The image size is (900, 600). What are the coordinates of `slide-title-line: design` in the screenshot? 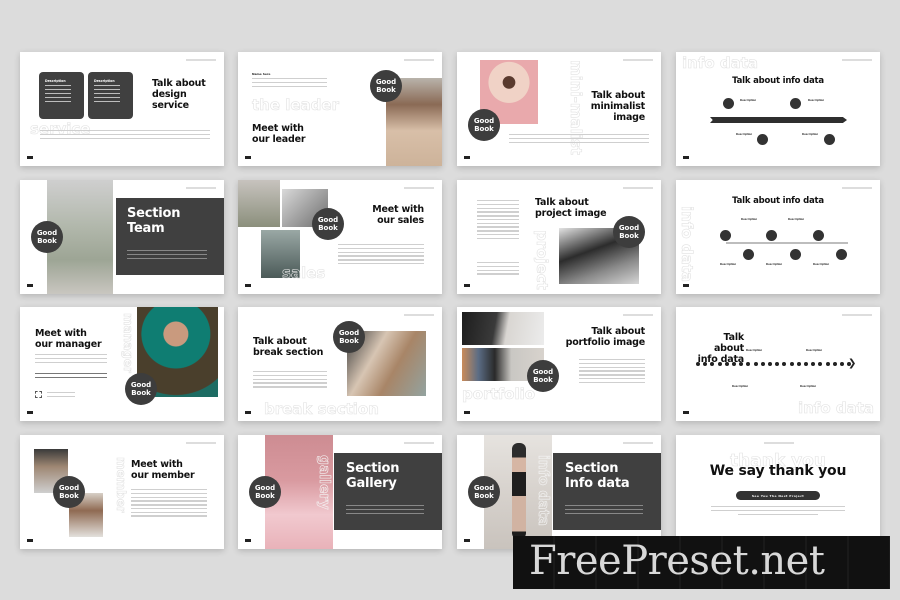 It's located at (169, 94).